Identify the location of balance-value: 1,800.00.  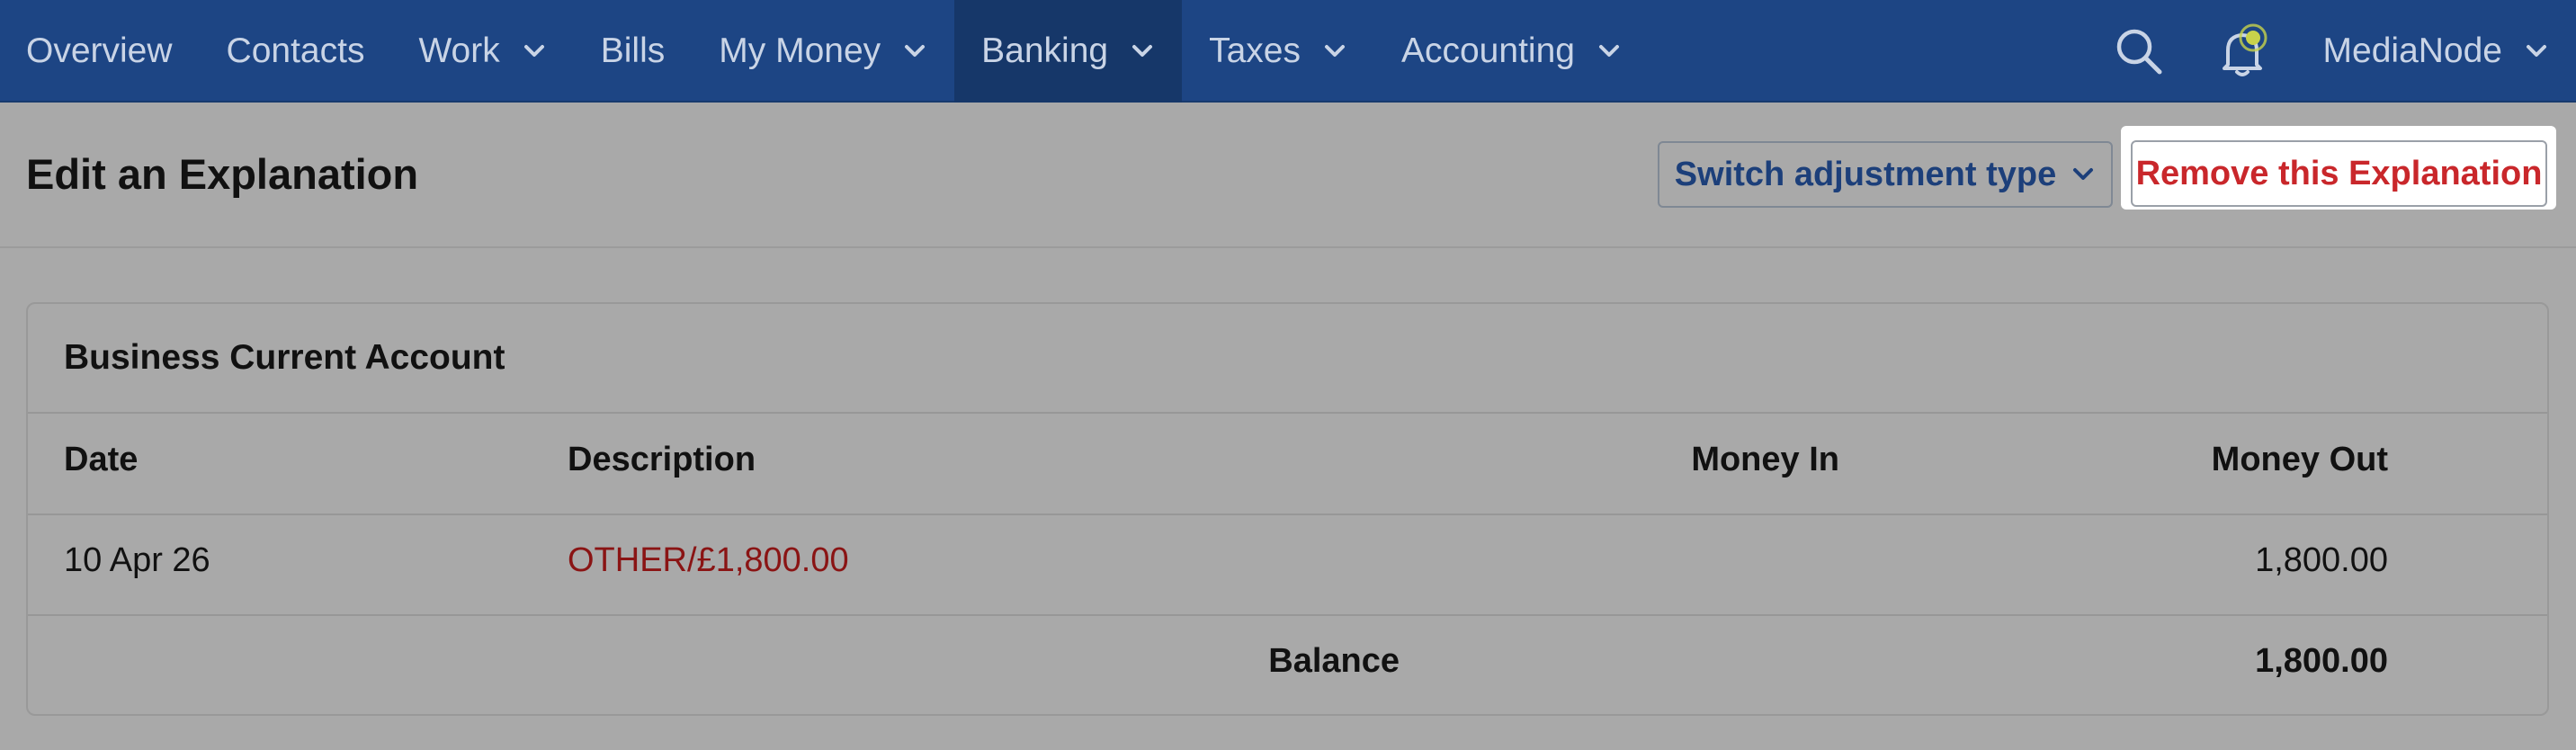
(2321, 661).